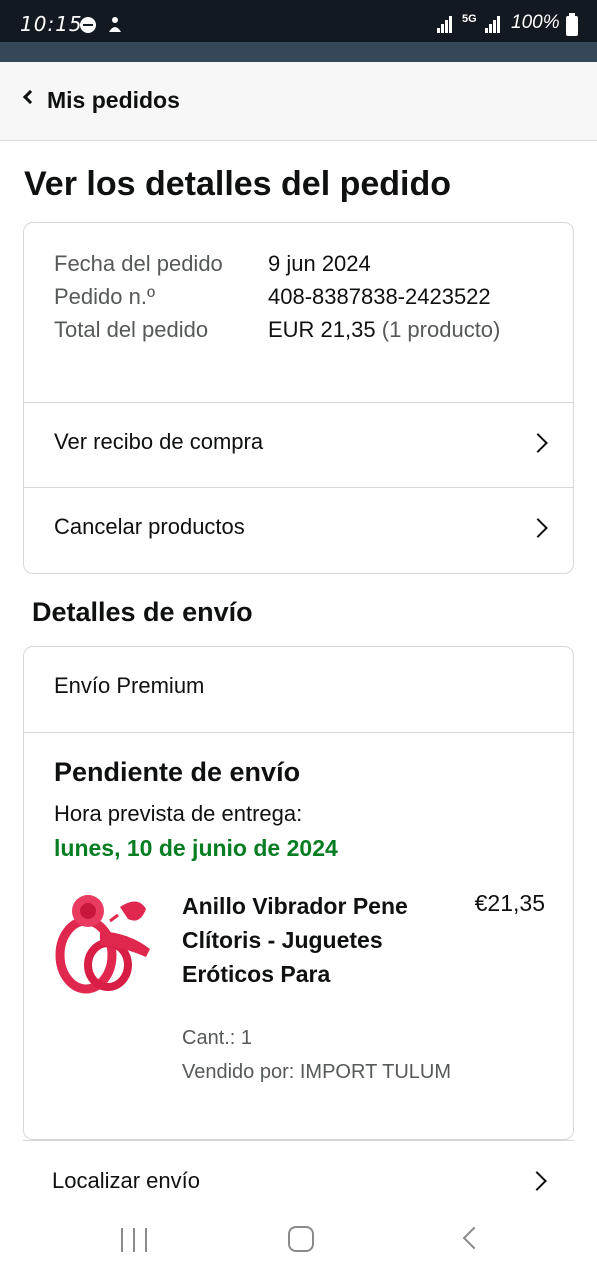  What do you see at coordinates (217, 1038) in the screenshot?
I see `product-quantity: Cant.: 1` at bounding box center [217, 1038].